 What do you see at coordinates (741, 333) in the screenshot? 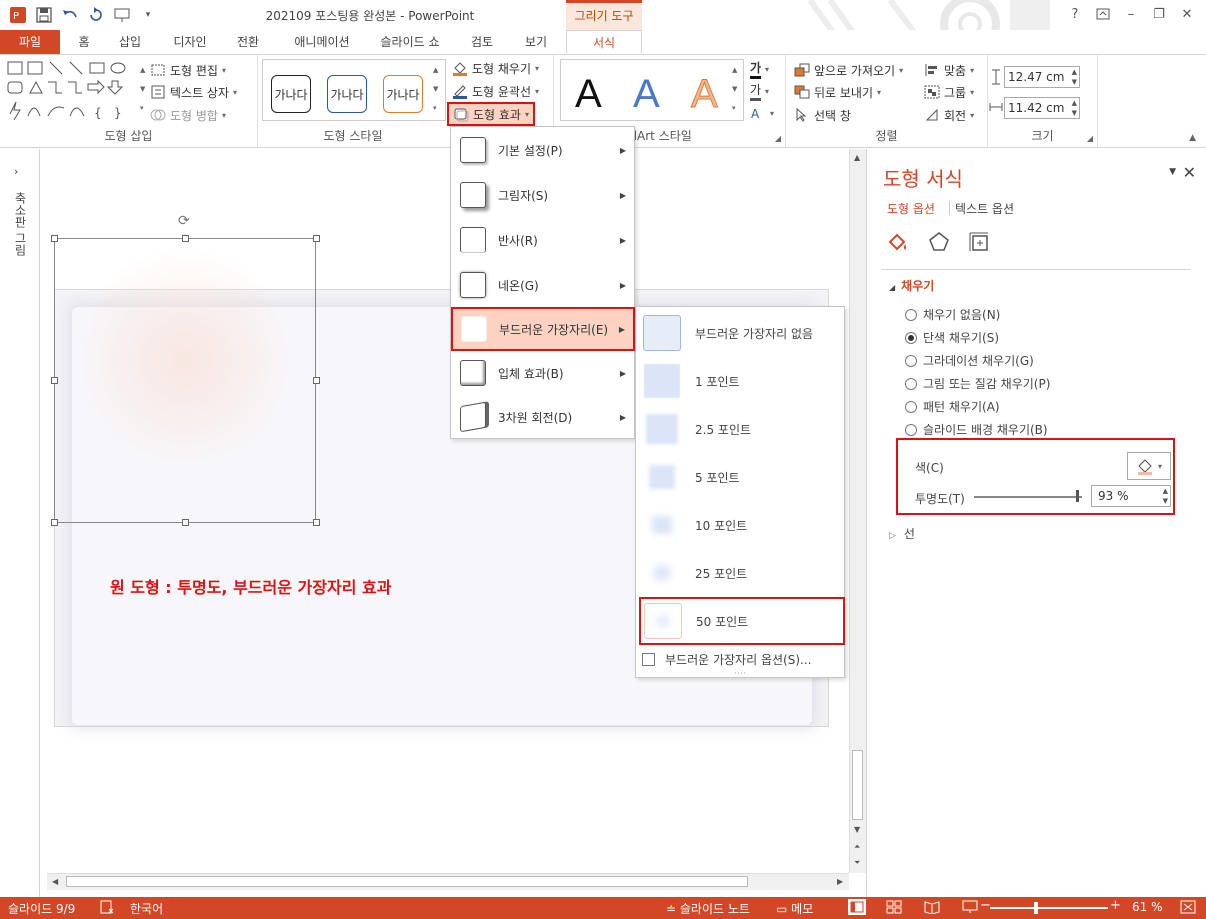
I see `soft-edge-option-none: 부드러운 가장자리 없음` at bounding box center [741, 333].